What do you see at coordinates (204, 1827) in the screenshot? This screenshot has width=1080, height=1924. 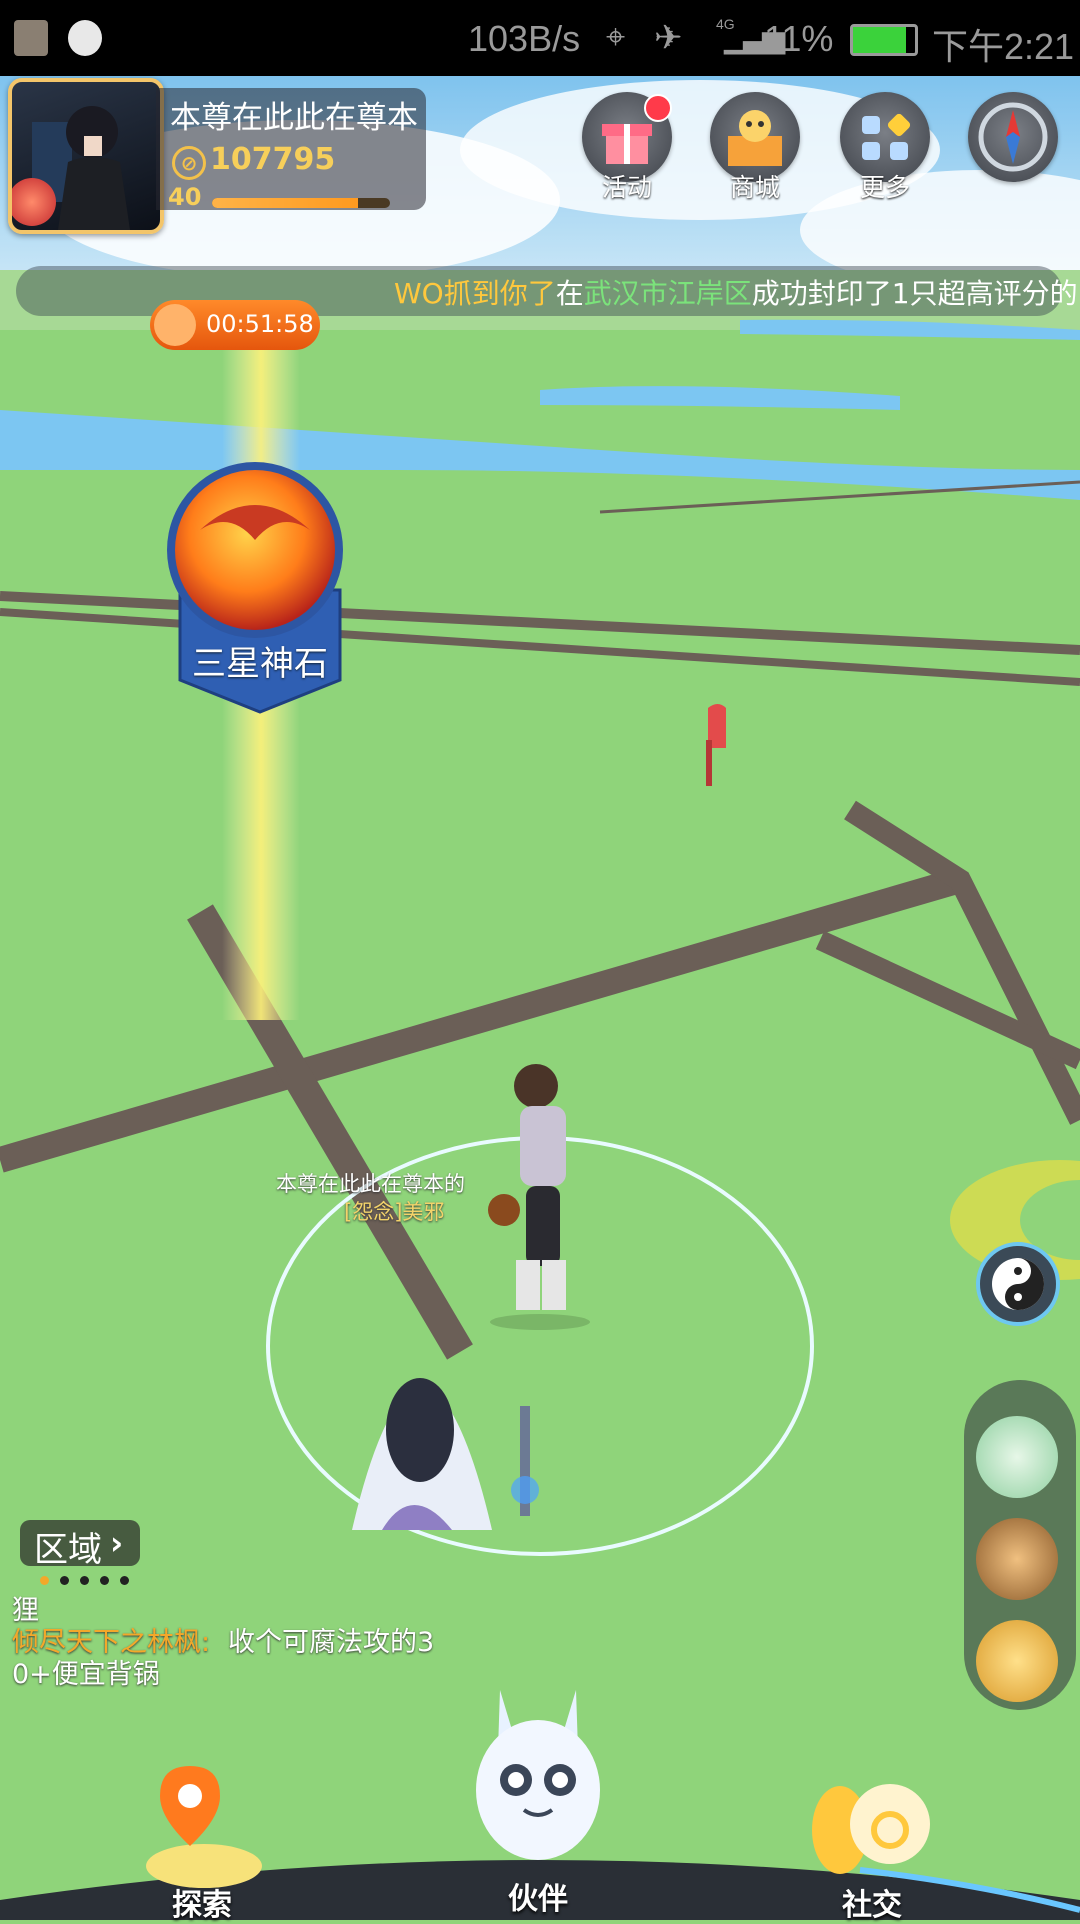 I see `map-pin-icon` at bounding box center [204, 1827].